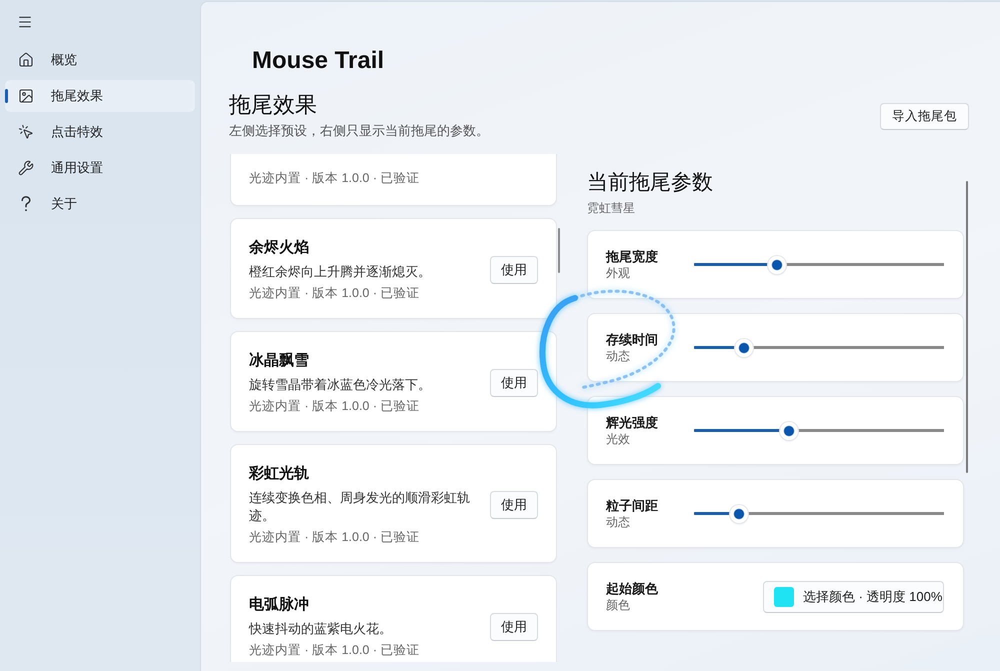 The height and width of the screenshot is (671, 1000). I want to click on parameter-label: 粒子间距, so click(632, 505).